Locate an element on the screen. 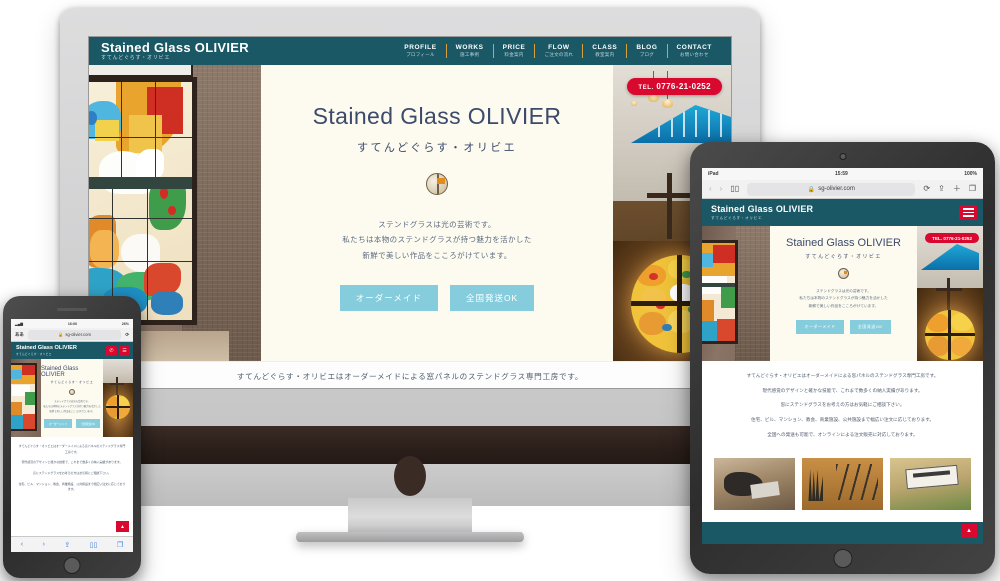 The height and width of the screenshot is (581, 1000). hamburger-icon: ☰ is located at coordinates (124, 350).